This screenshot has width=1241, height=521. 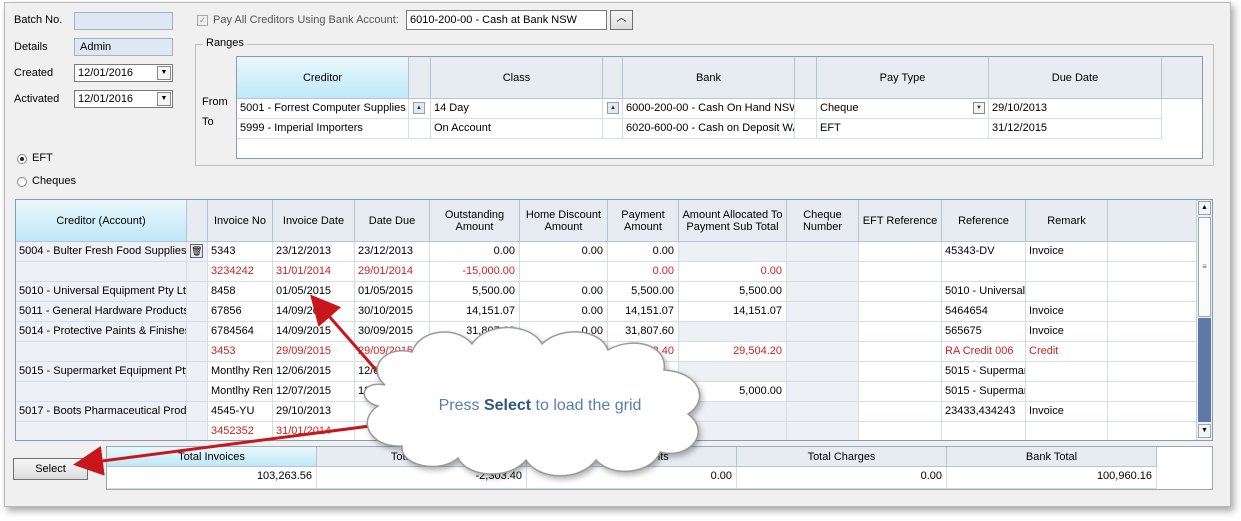 I want to click on callout-prefix: Press, so click(x=461, y=405).